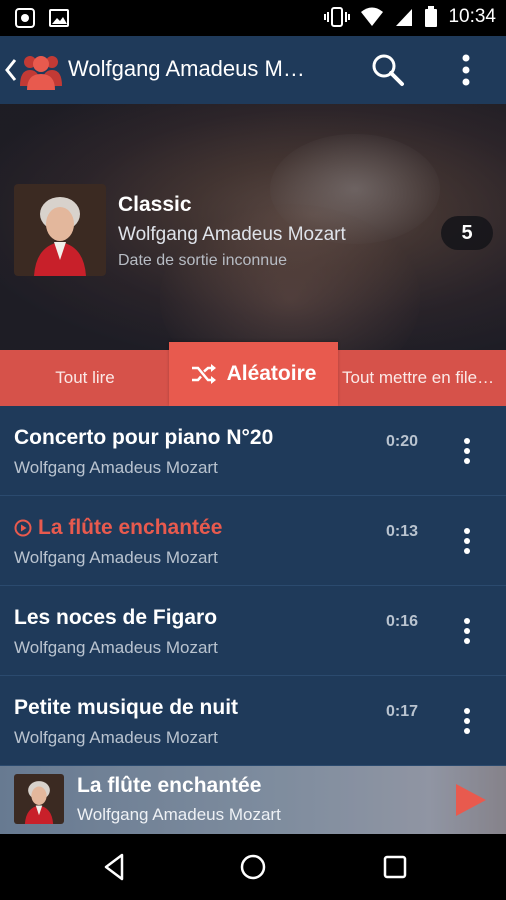 The width and height of the screenshot is (506, 900). I want to click on track-title: Les noces de Figaro, so click(116, 617).